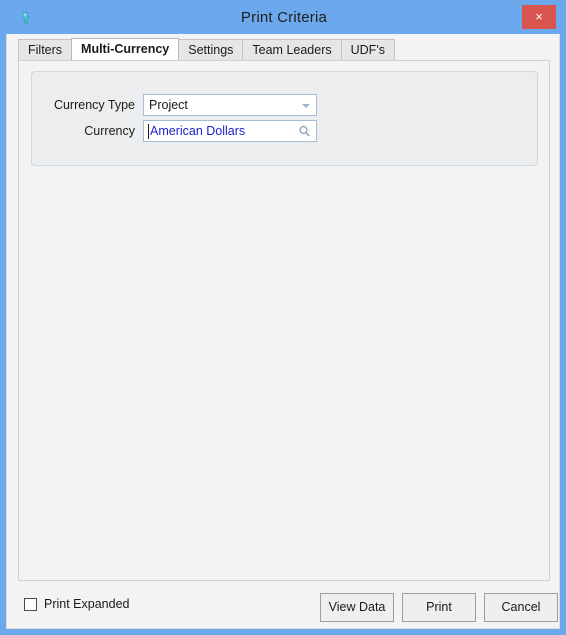 The image size is (566, 635). I want to click on tab-team-leaders: Team Leaders, so click(292, 49).